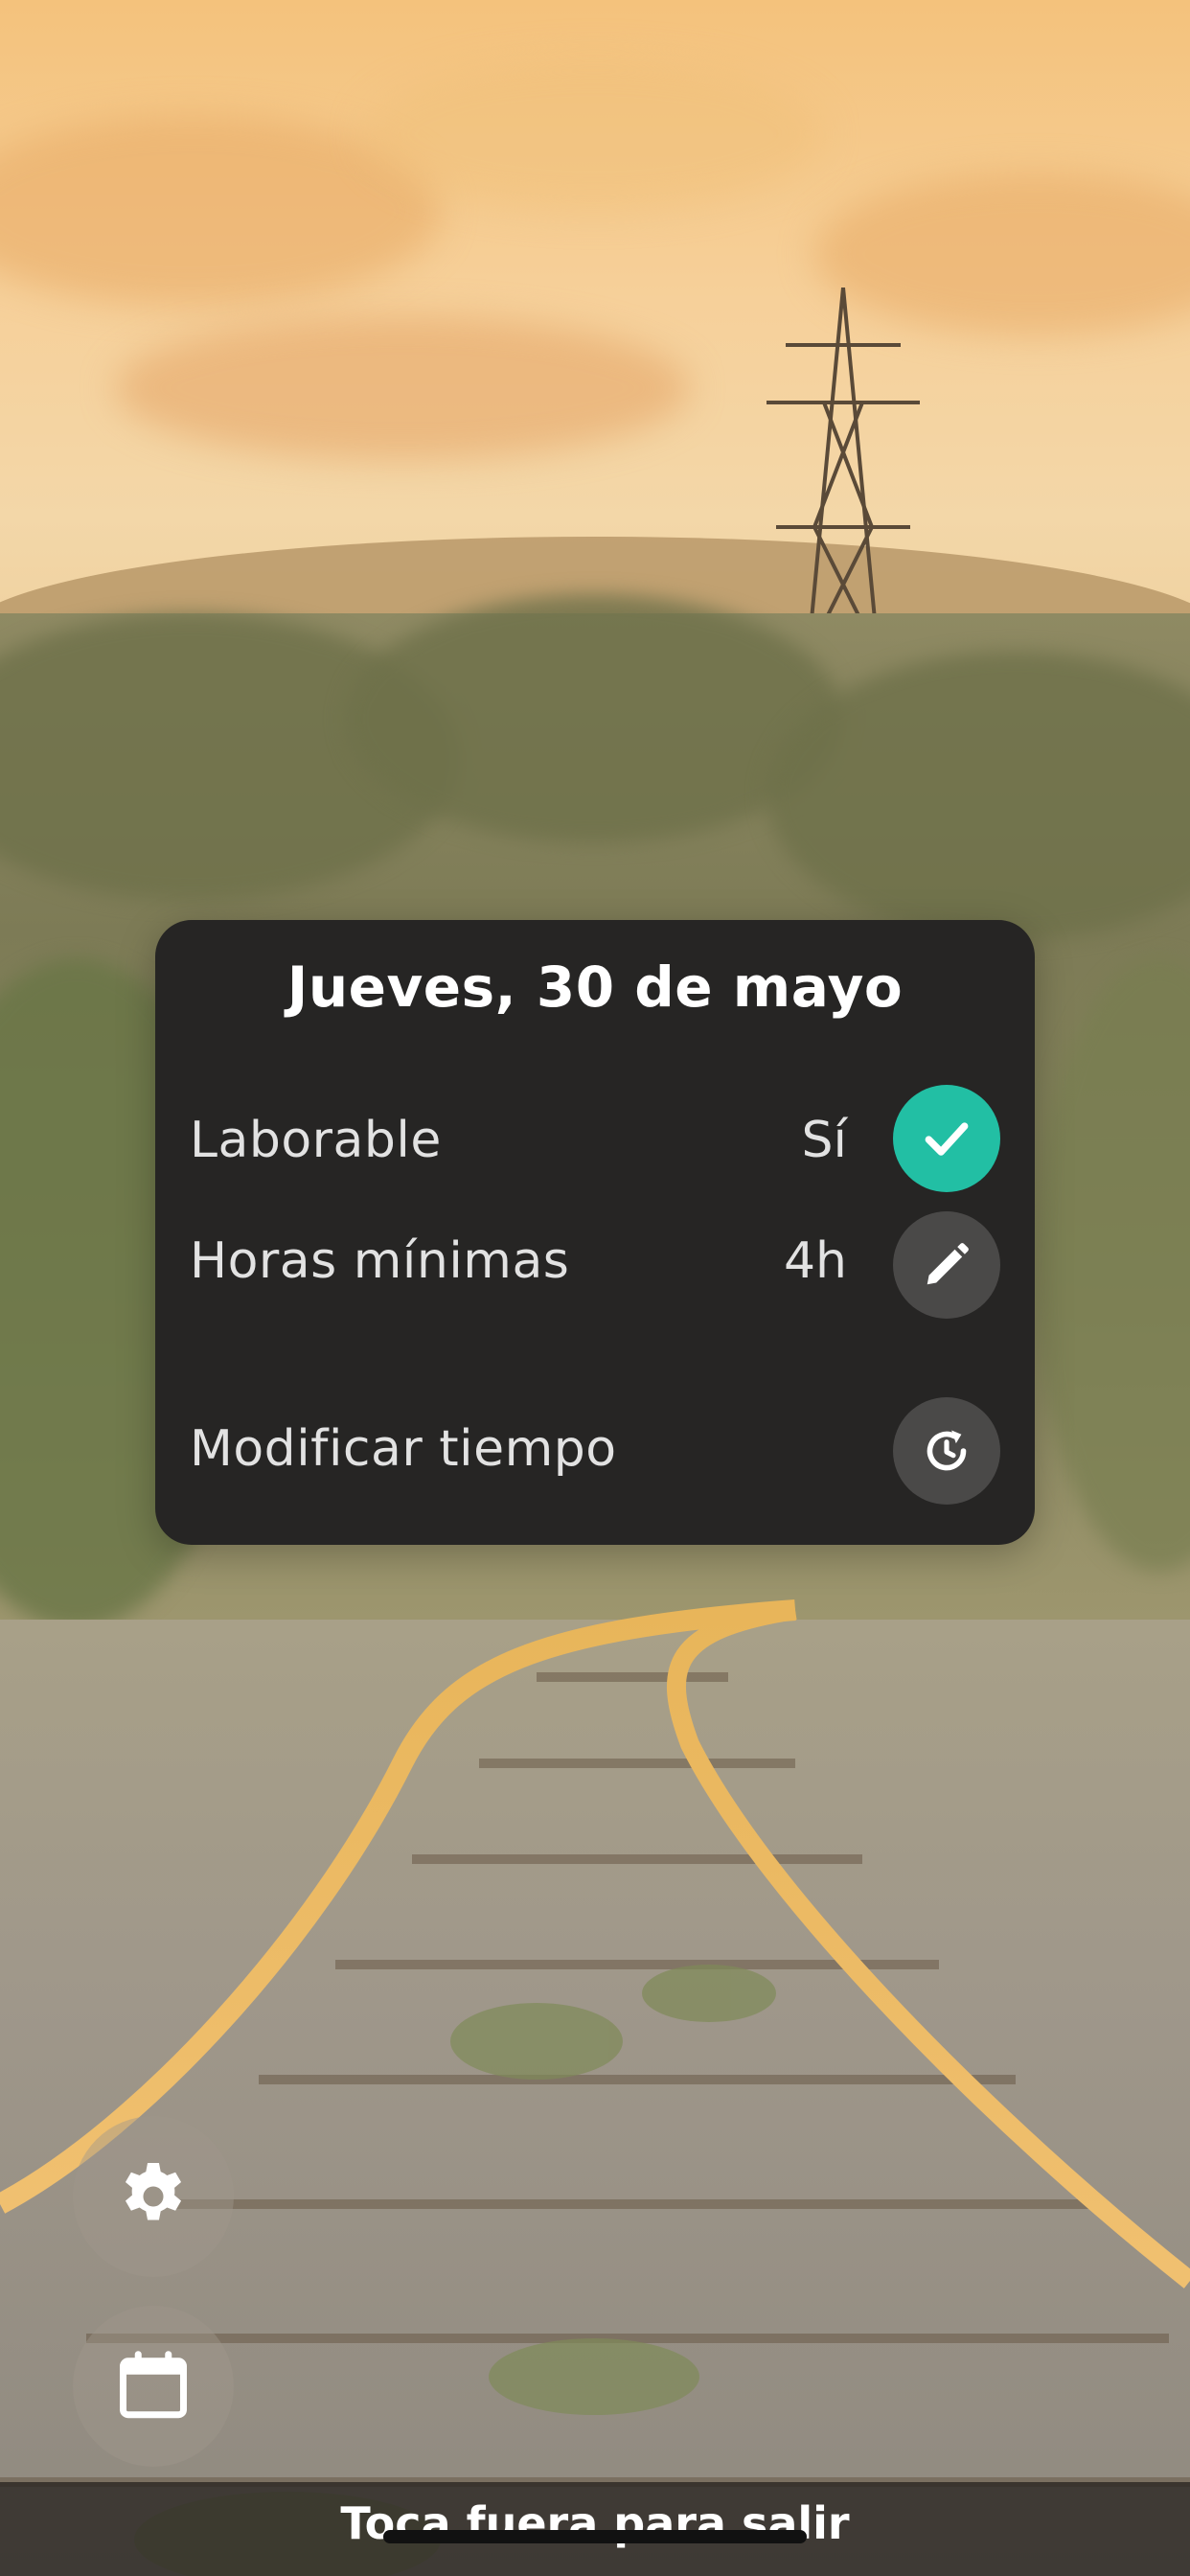  I want to click on pencil-icon, so click(948, 1264).